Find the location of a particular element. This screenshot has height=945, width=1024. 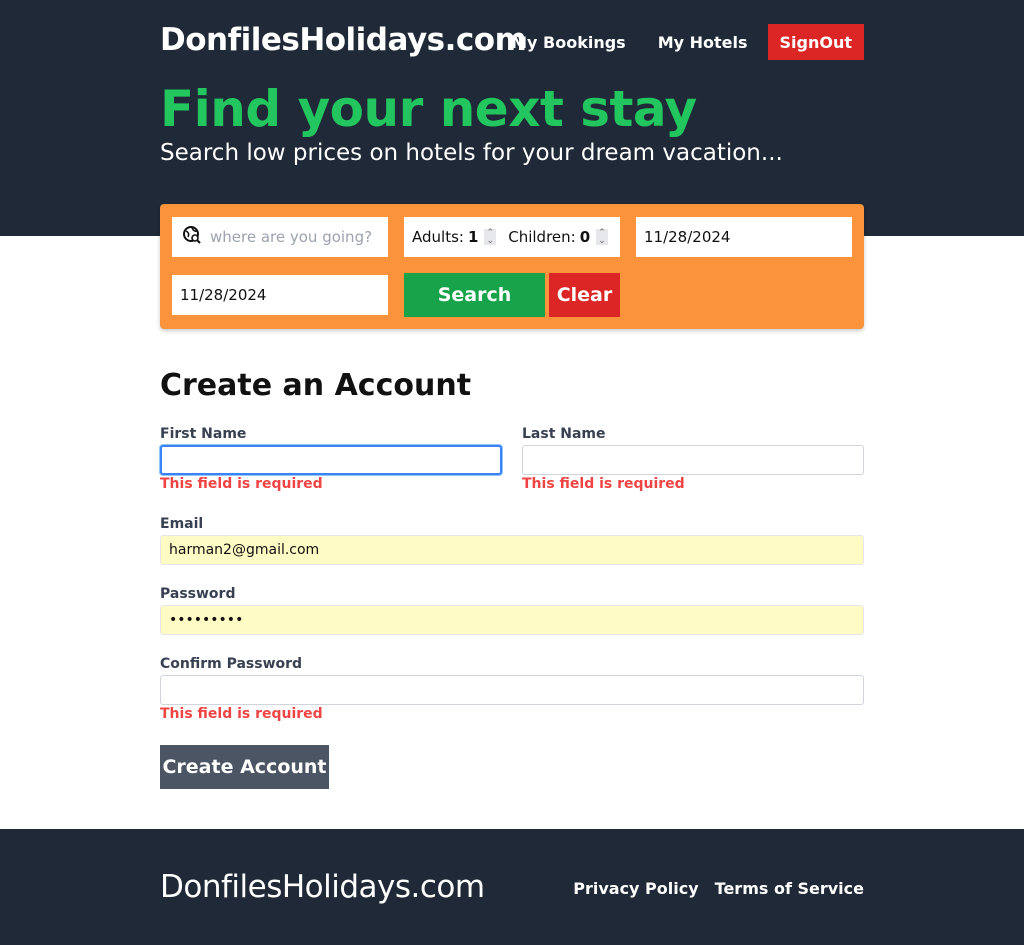

confirm-password-error: This field is required is located at coordinates (241, 714).